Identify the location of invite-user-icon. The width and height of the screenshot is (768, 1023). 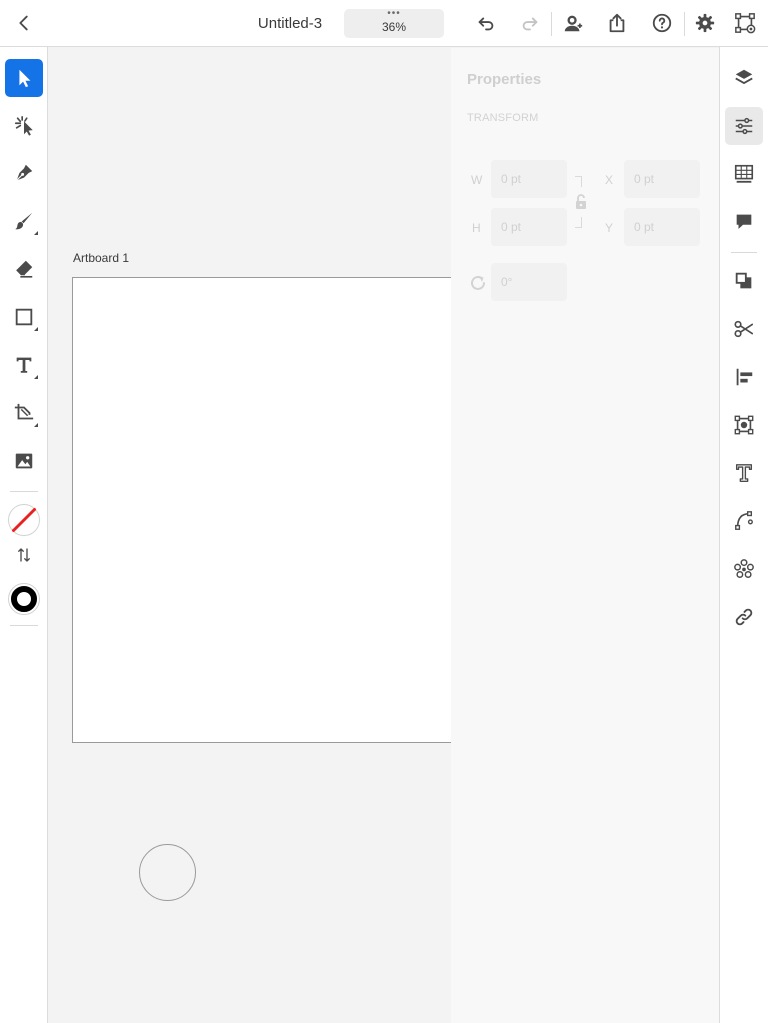
(573, 23).